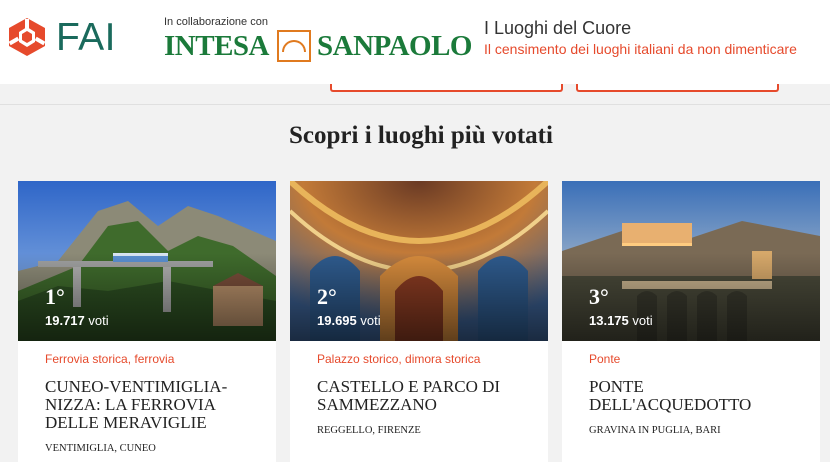 Image resolution: width=830 pixels, height=462 pixels. I want to click on fai-emblem-icon, so click(27, 37).